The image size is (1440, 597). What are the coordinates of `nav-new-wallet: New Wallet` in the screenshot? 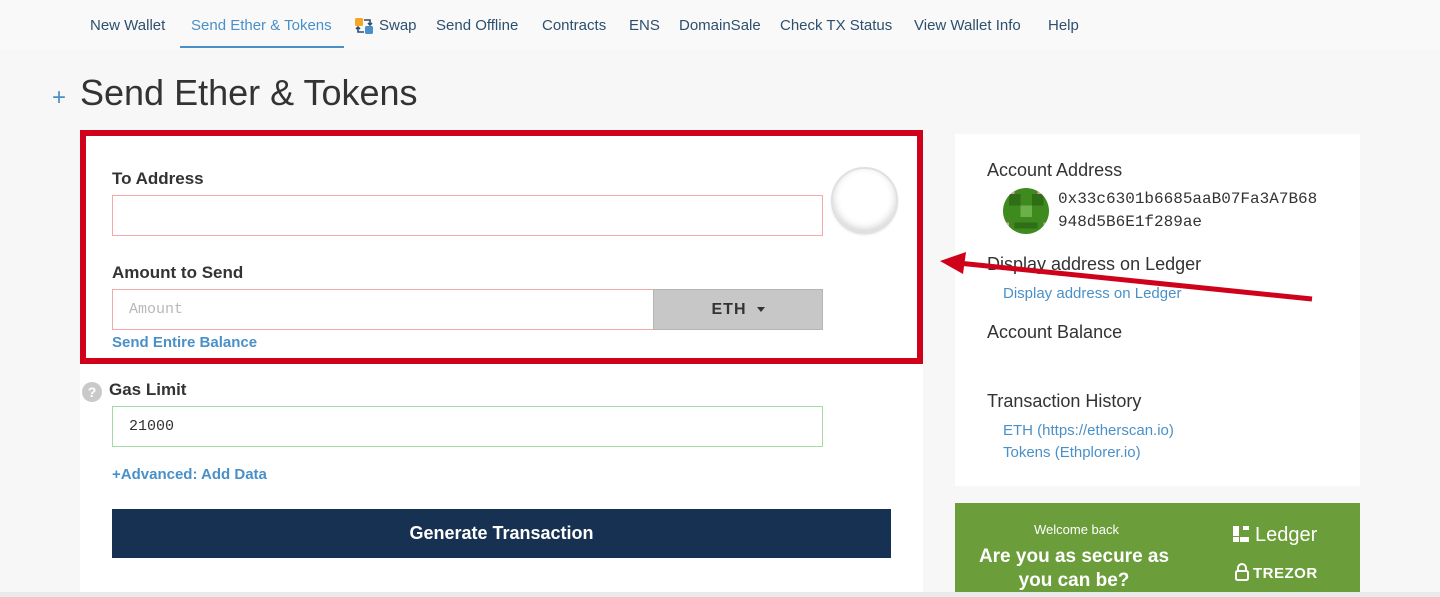 It's located at (127, 25).